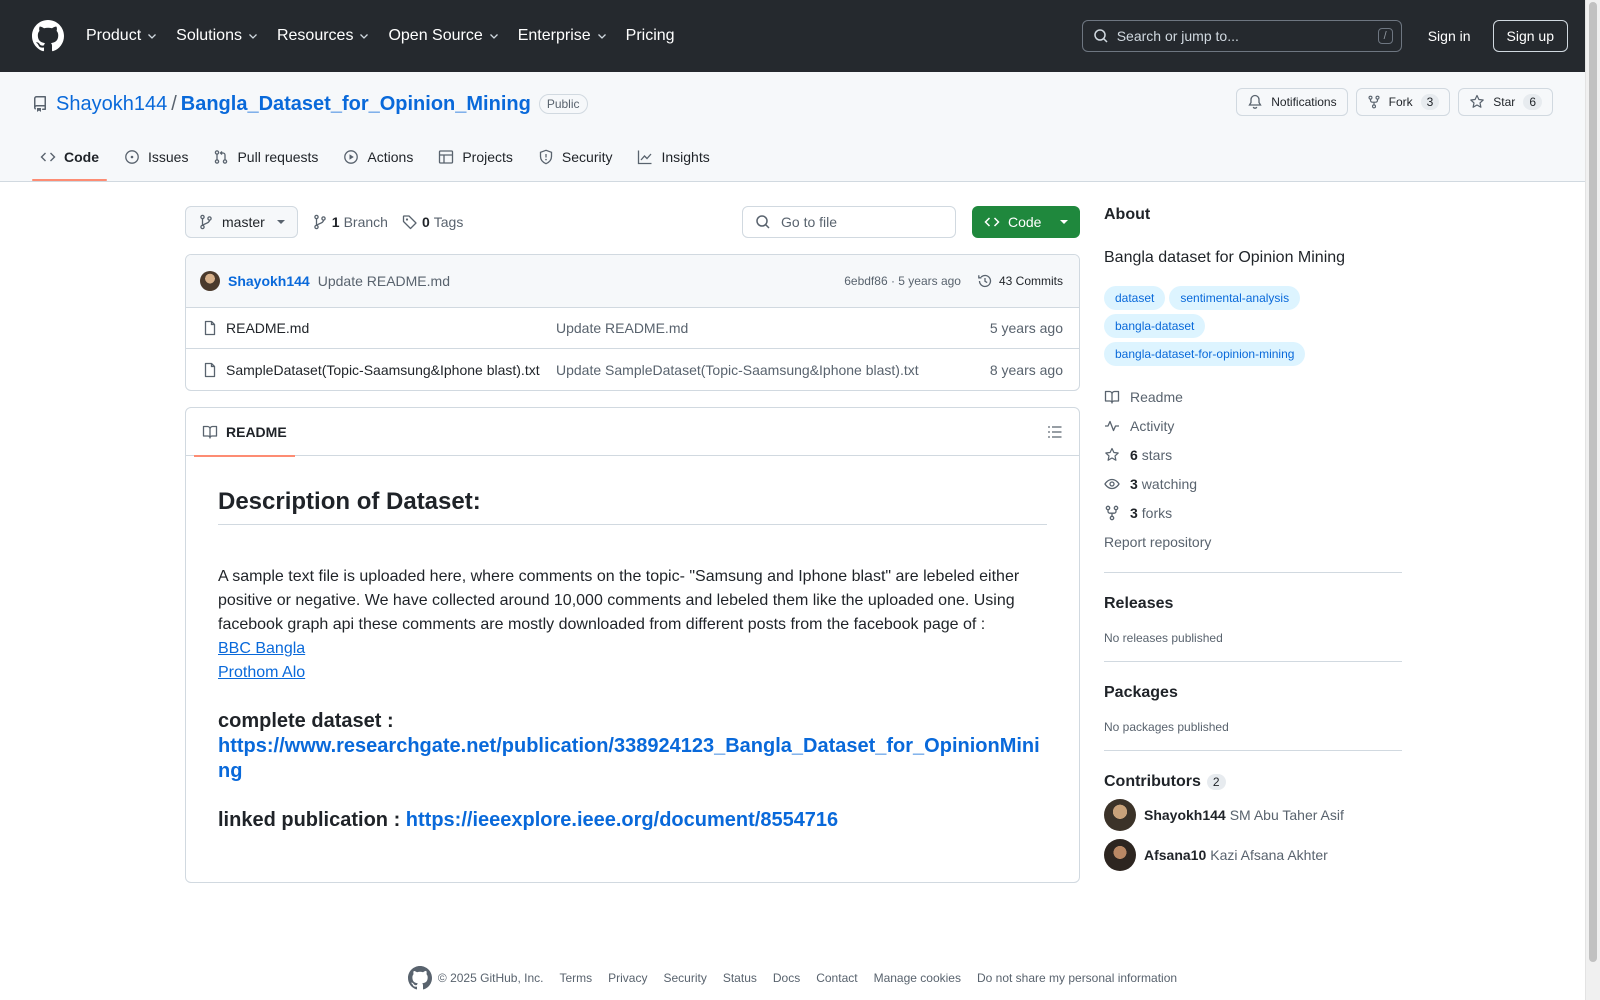 The width and height of the screenshot is (1600, 1000). Describe the element at coordinates (244, 432) in the screenshot. I see `tab-readme: README` at that location.